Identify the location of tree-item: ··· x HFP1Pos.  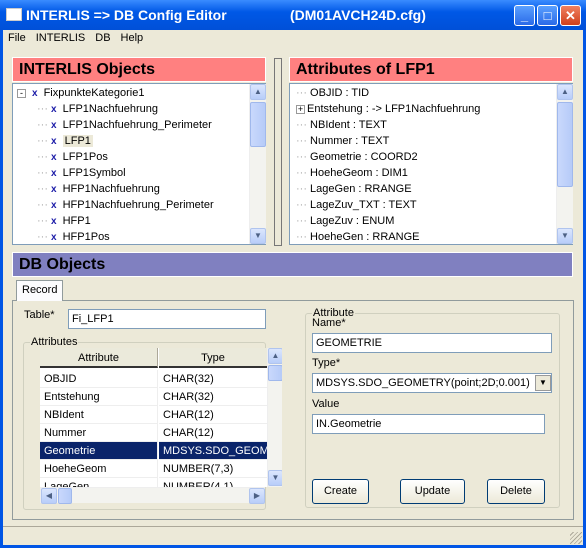
(73, 237).